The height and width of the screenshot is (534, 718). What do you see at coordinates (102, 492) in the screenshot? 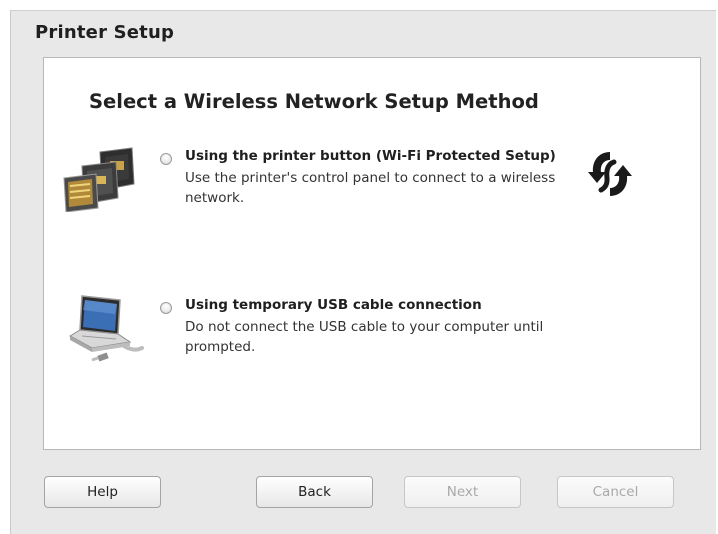
I see `help-button: Help` at bounding box center [102, 492].